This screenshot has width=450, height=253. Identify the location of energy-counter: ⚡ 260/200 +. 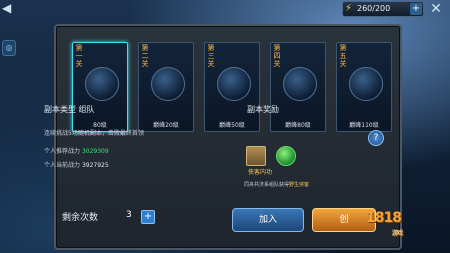
(383, 9).